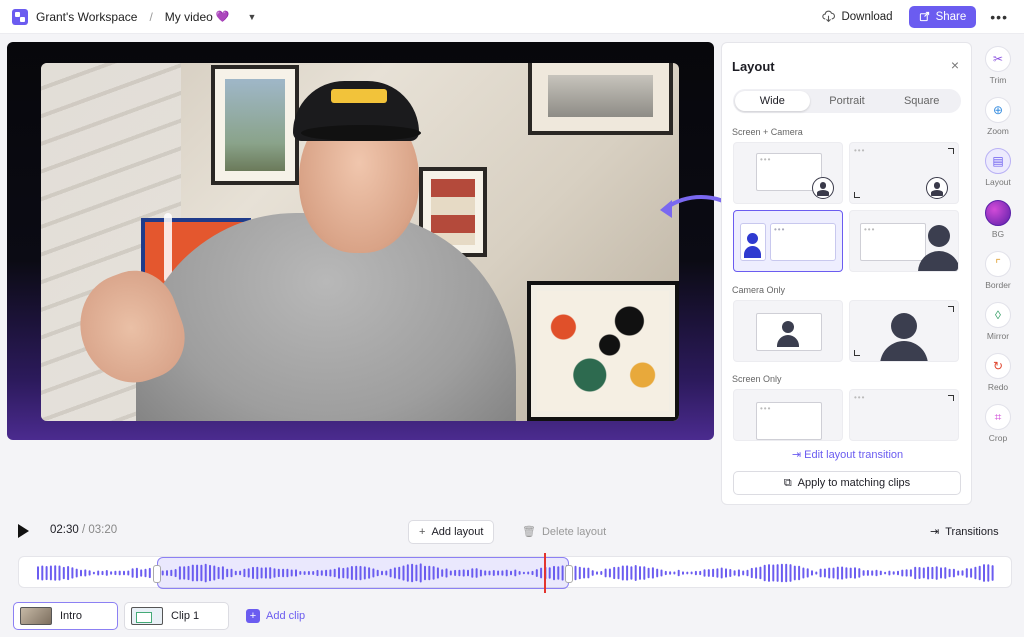 This screenshot has width=1024, height=637. I want to click on layout-segment-selection, so click(363, 573).